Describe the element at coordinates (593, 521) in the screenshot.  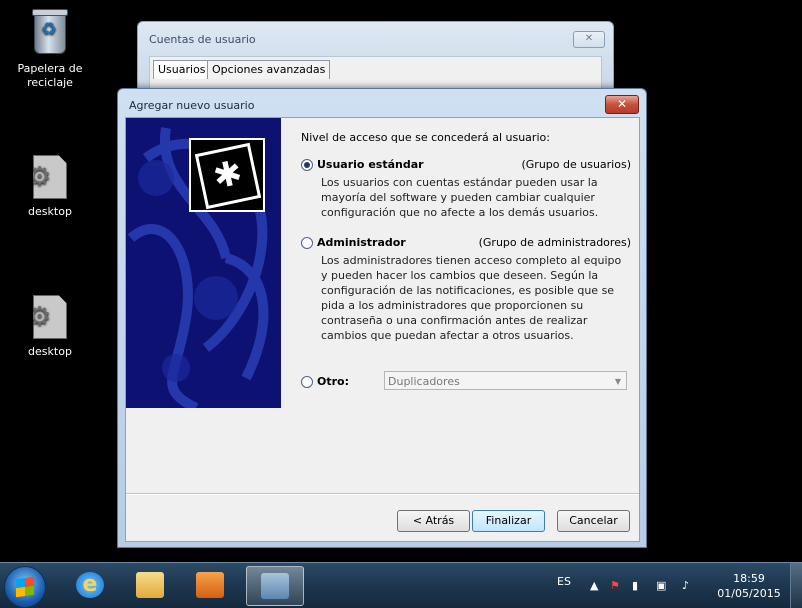
I see `cancel-button: Cancelar` at that location.